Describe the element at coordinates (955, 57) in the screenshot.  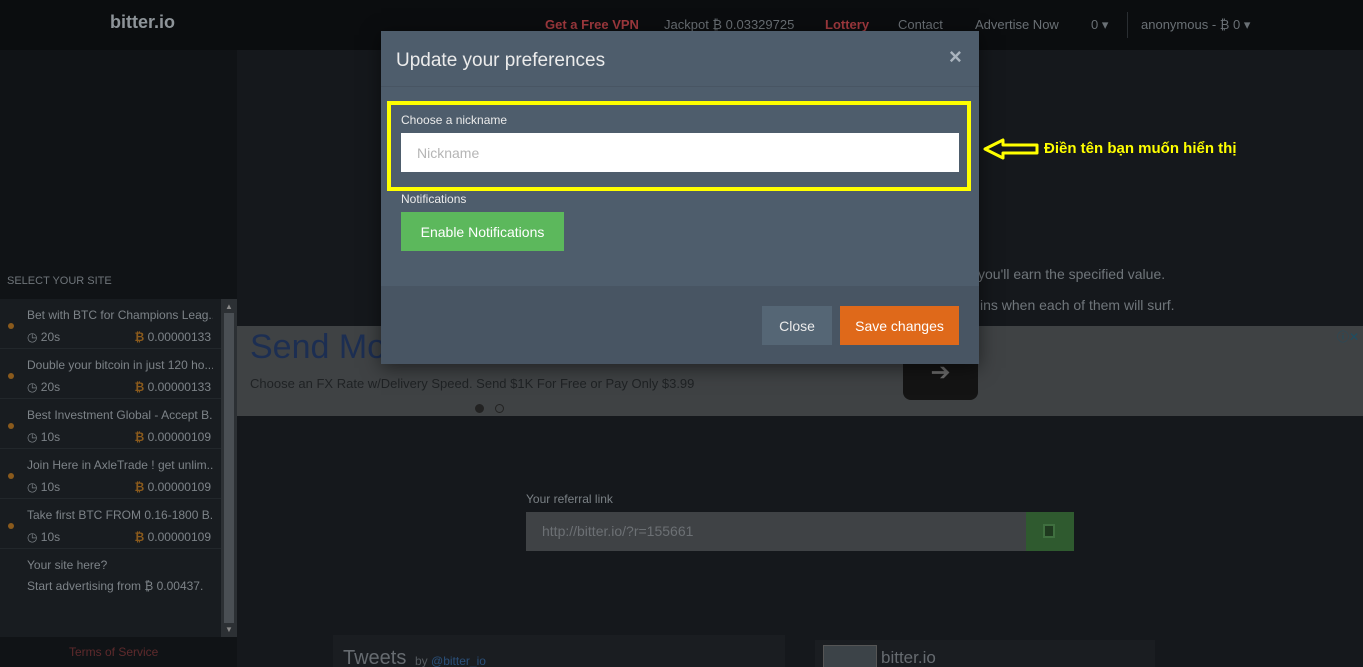
I see `close-icon: ×` at that location.